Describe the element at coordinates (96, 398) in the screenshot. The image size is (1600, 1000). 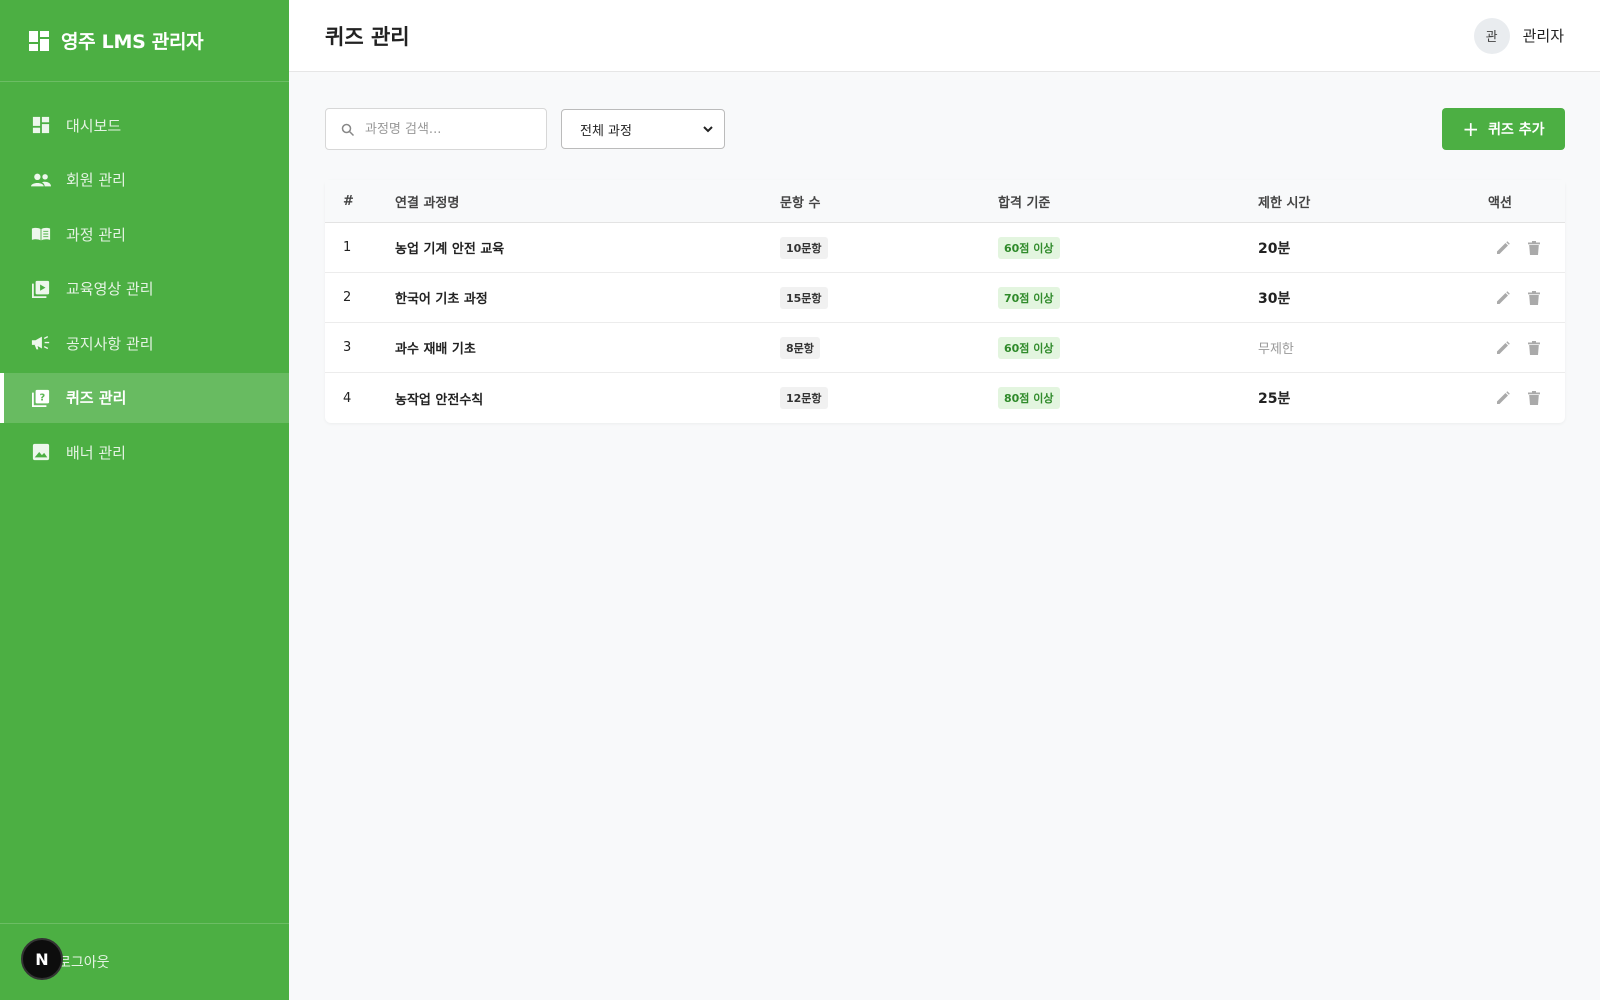
I see `sidebar-item-label: 퀴즈 관리` at that location.